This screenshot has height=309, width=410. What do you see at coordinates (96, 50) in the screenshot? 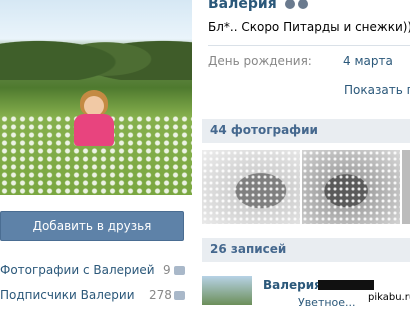
I see `photo-trees` at bounding box center [96, 50].